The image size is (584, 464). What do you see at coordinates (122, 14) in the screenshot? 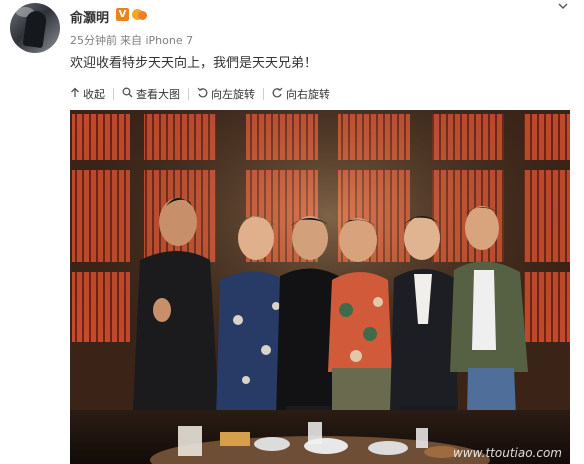
I see `verified-badge-icon: V` at bounding box center [122, 14].